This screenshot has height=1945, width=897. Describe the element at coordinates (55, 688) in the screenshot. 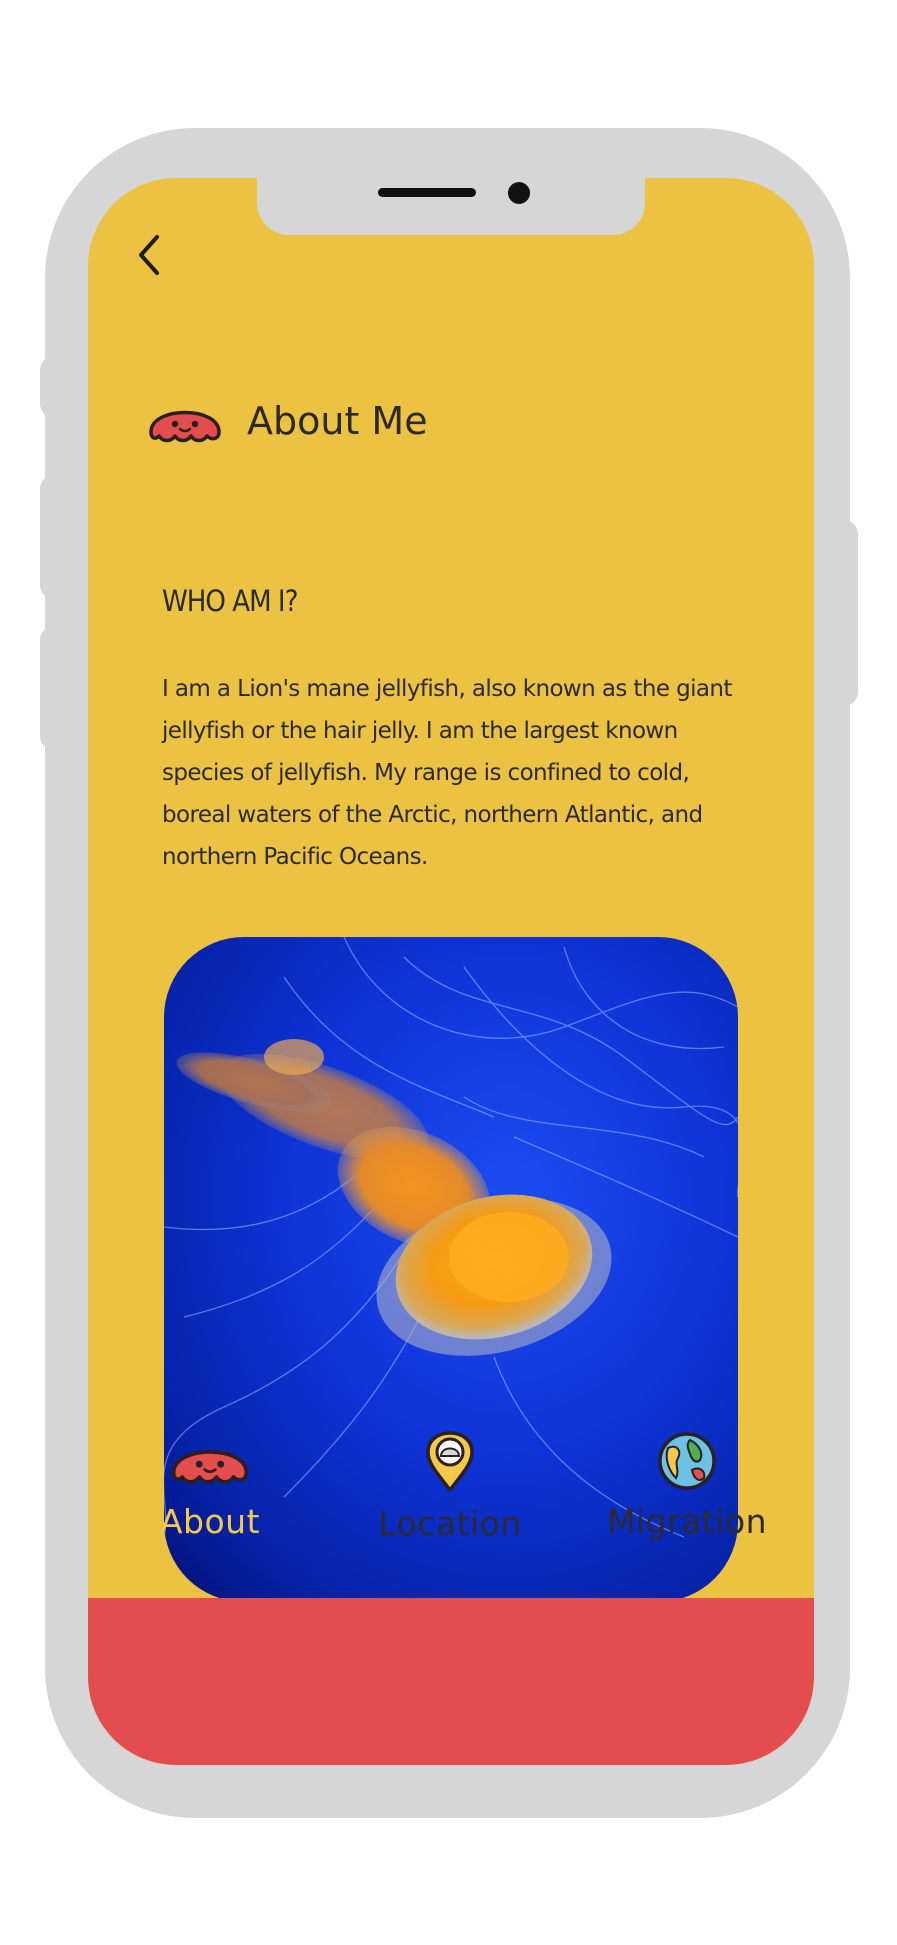

I see `side-button-volume-down` at that location.